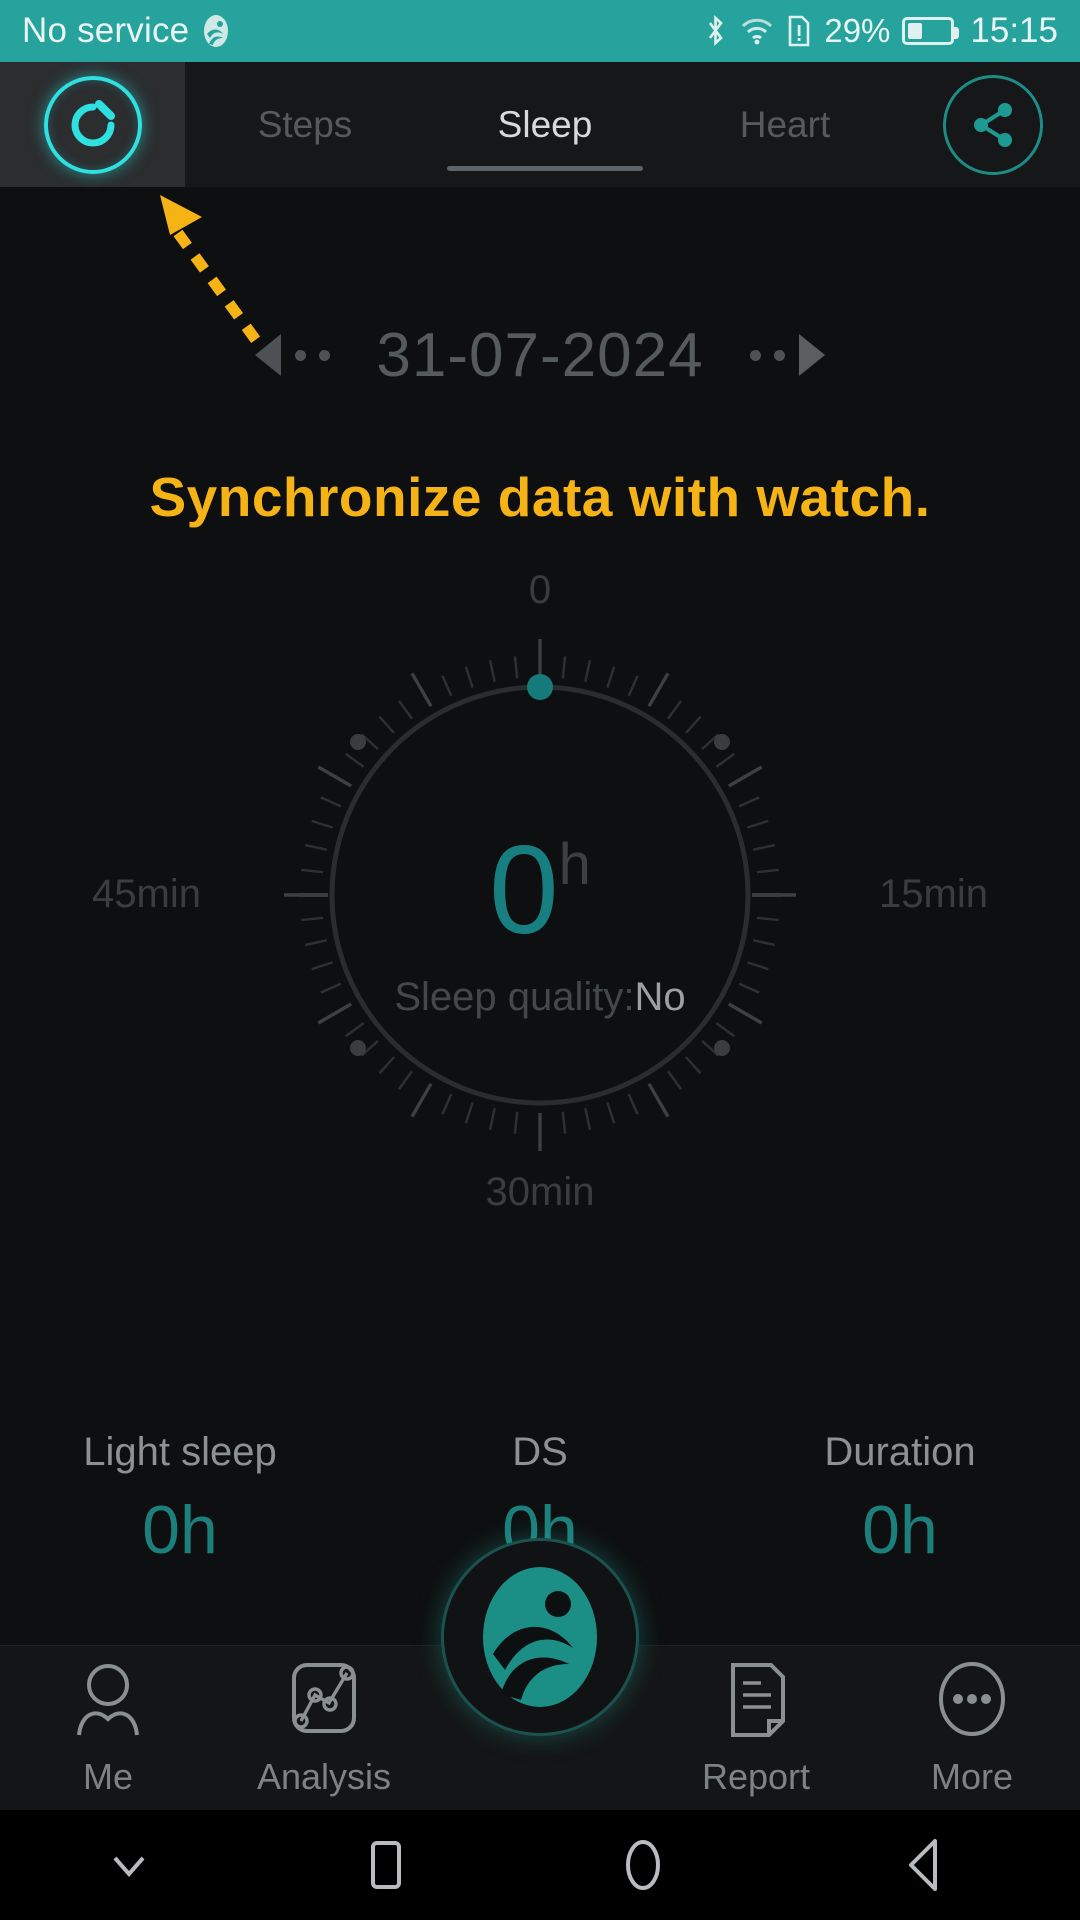 Image resolution: width=1080 pixels, height=1920 pixels. I want to click on bottom-nav-item-report-label: Report, so click(756, 1776).